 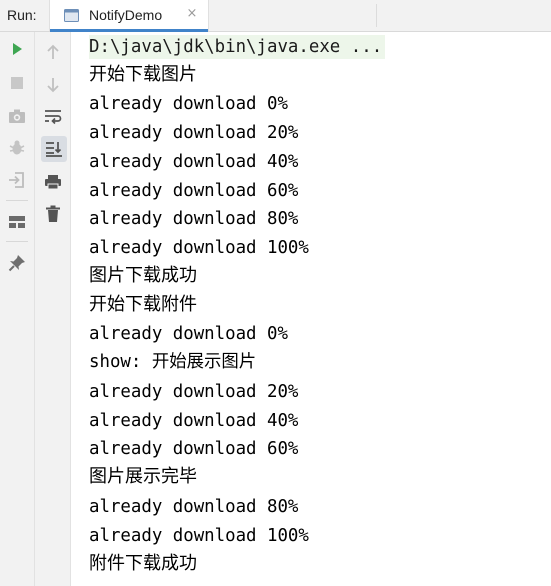 I want to click on camera-icon, so click(x=17, y=116).